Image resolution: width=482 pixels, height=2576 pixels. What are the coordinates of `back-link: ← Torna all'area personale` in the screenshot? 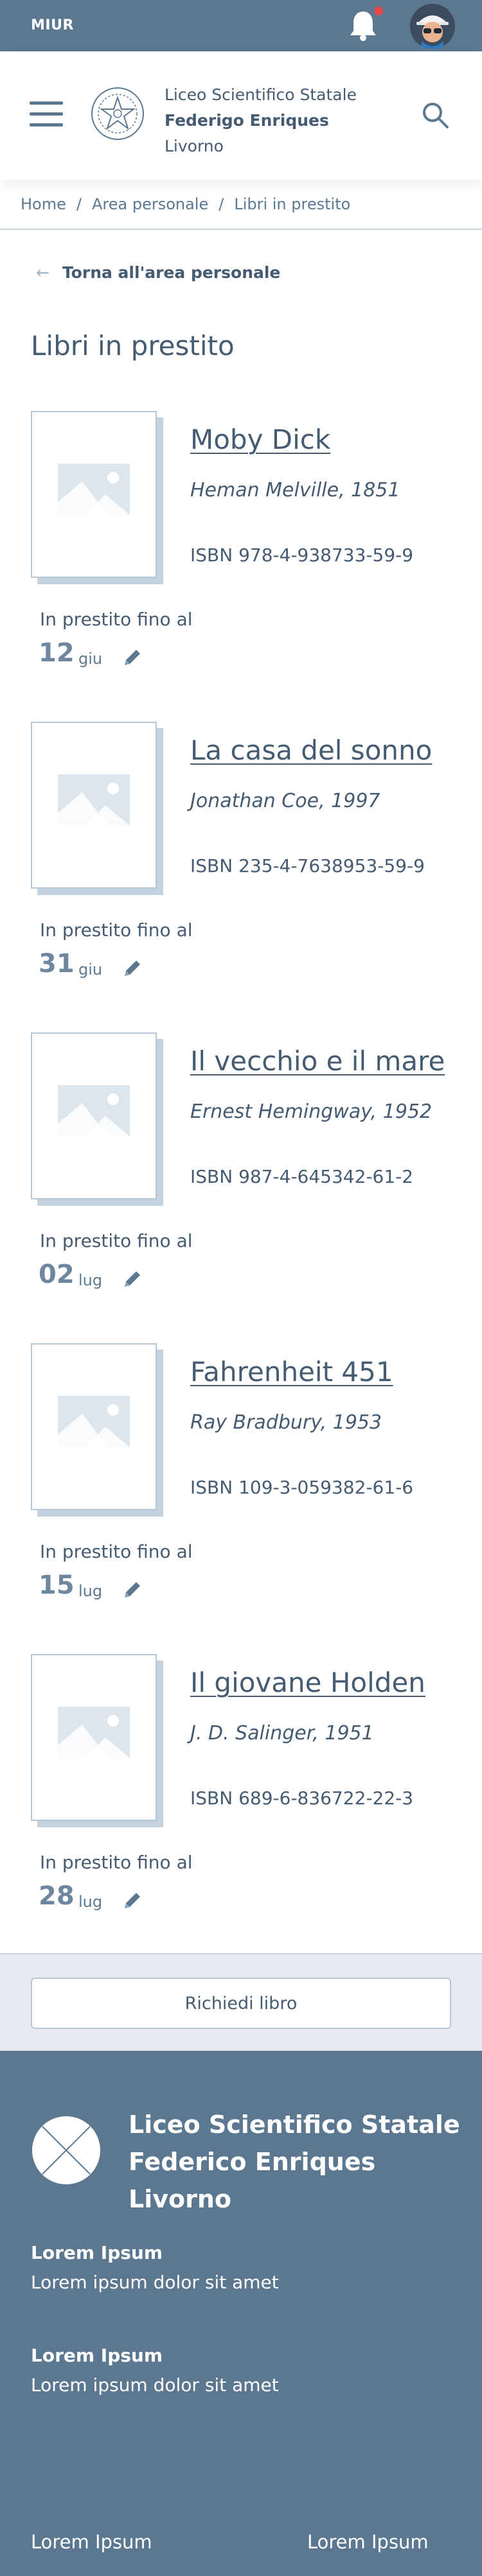 It's located at (158, 272).